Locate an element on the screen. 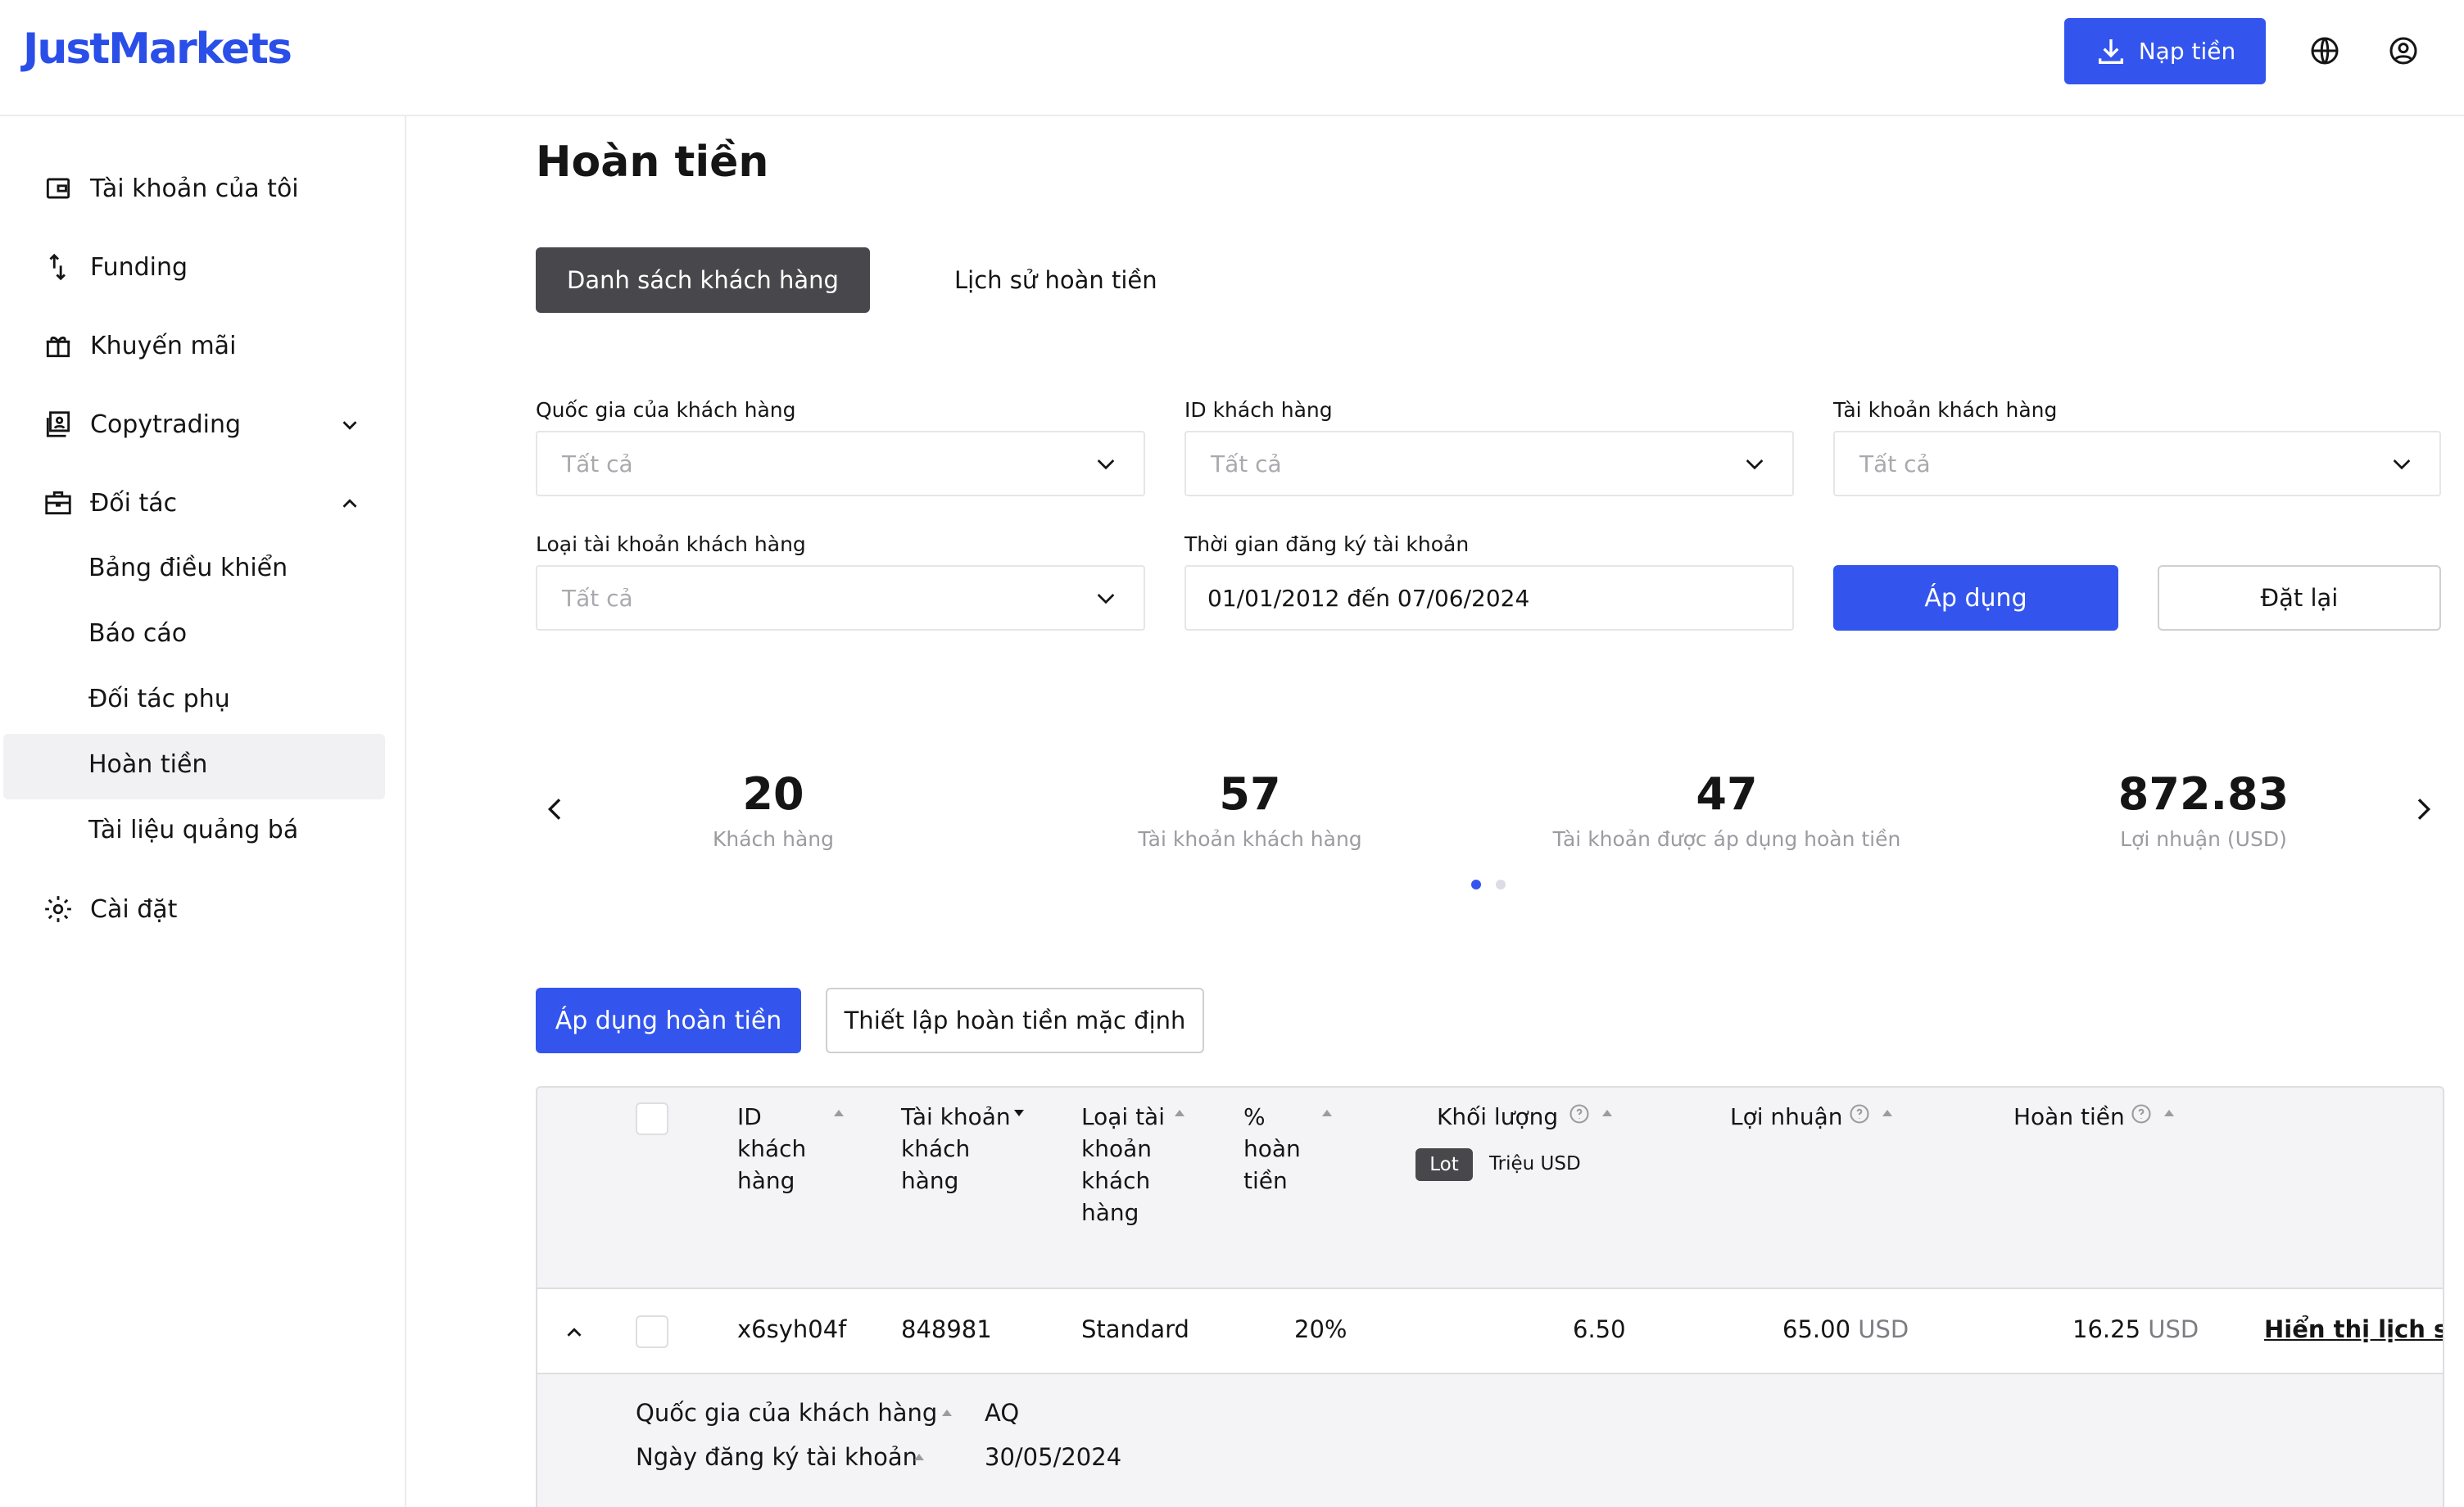 This screenshot has width=2464, height=1507. funding-arrows-icon is located at coordinates (58, 267).